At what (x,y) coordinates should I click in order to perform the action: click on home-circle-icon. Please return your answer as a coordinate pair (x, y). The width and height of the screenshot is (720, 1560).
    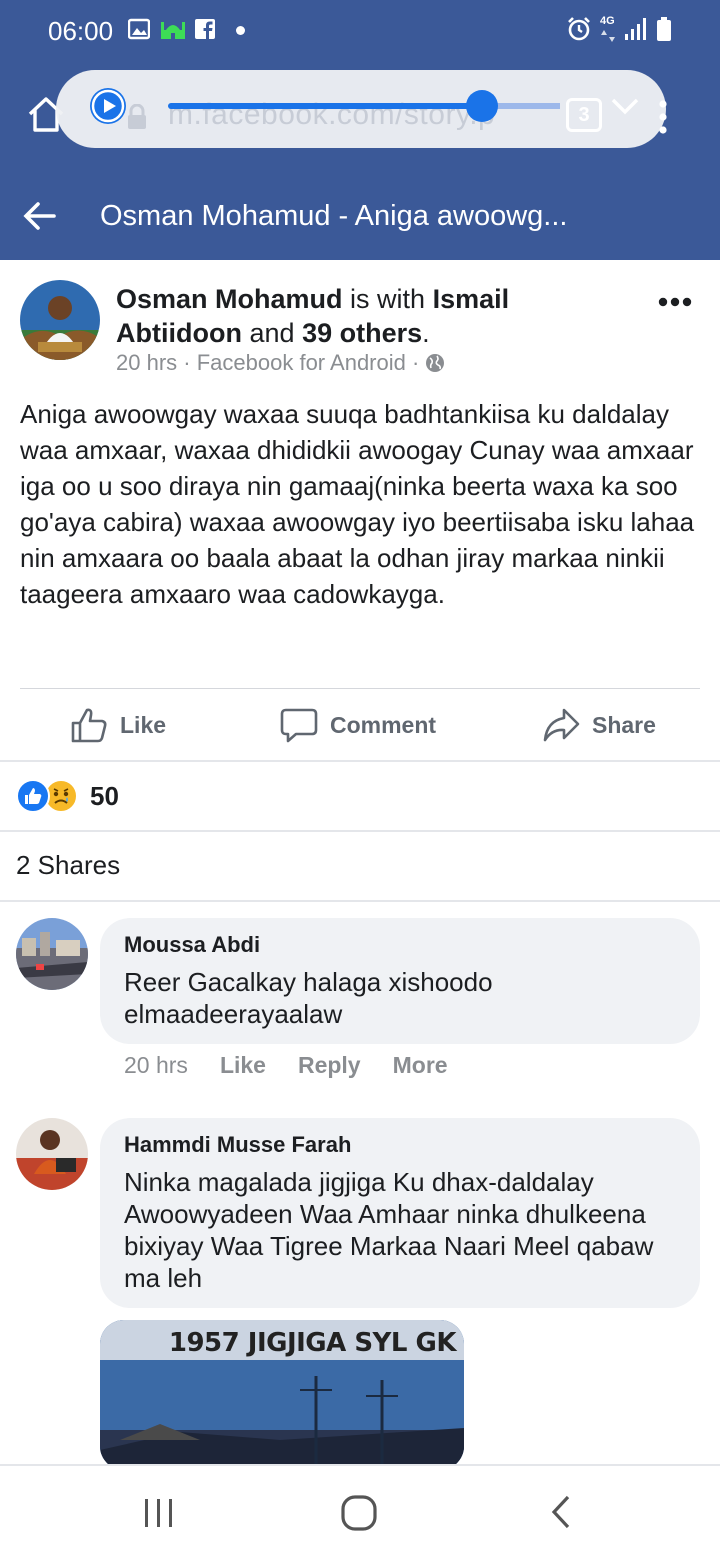
    Looking at the image, I should click on (359, 1513).